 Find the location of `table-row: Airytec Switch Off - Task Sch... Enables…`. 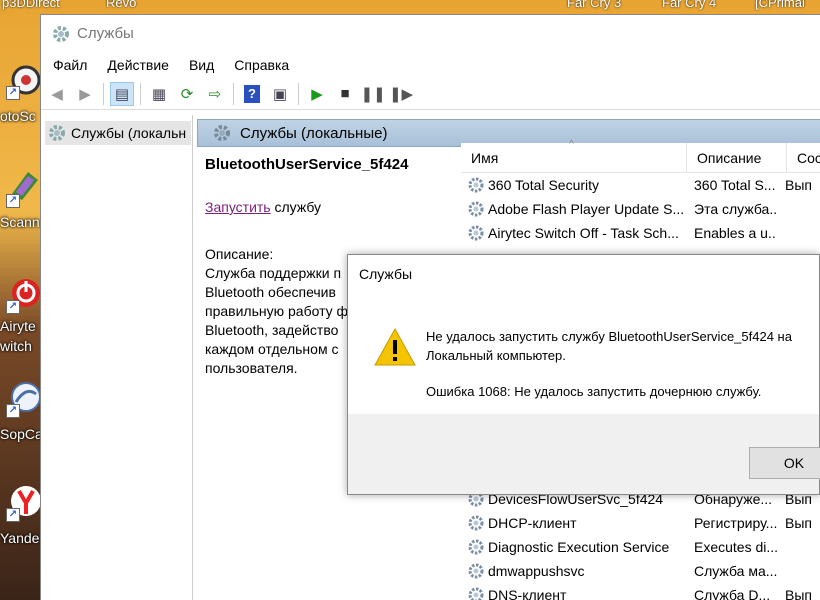

table-row: Airytec Switch Off - Task Sch... Enables… is located at coordinates (640, 233).